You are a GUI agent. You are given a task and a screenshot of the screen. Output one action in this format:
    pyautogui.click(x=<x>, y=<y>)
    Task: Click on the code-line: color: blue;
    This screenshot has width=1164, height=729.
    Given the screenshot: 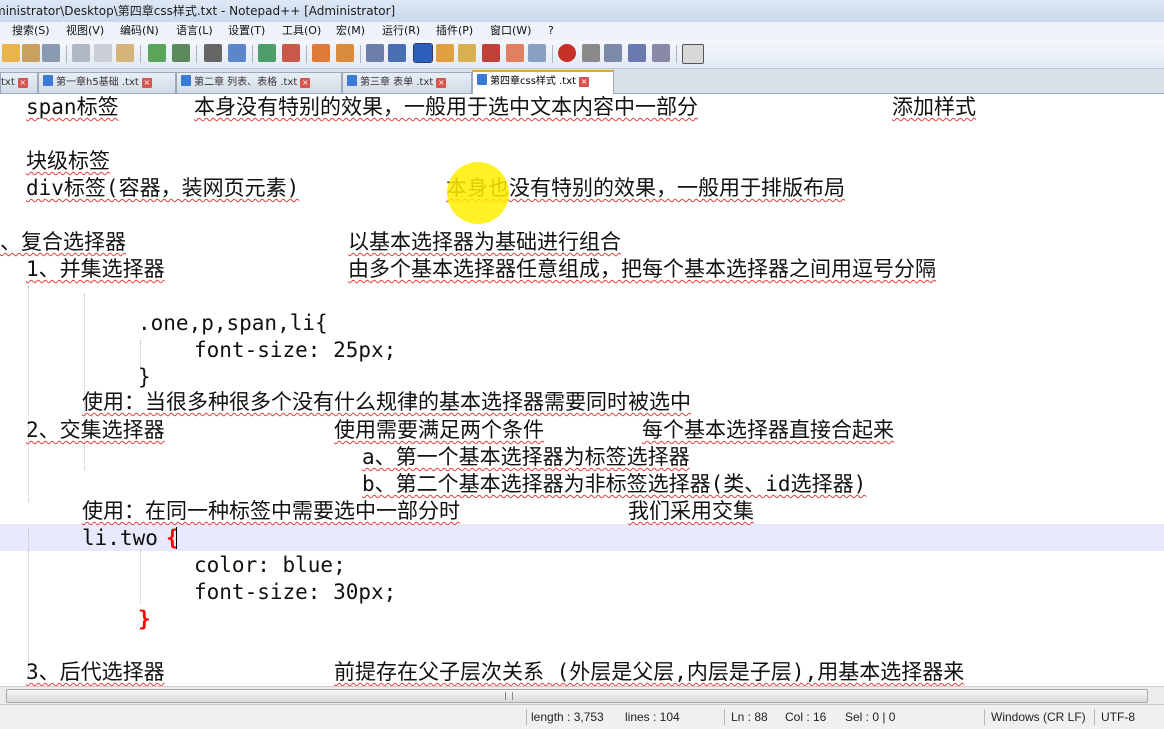 What is the action you would take?
    pyautogui.click(x=582, y=565)
    